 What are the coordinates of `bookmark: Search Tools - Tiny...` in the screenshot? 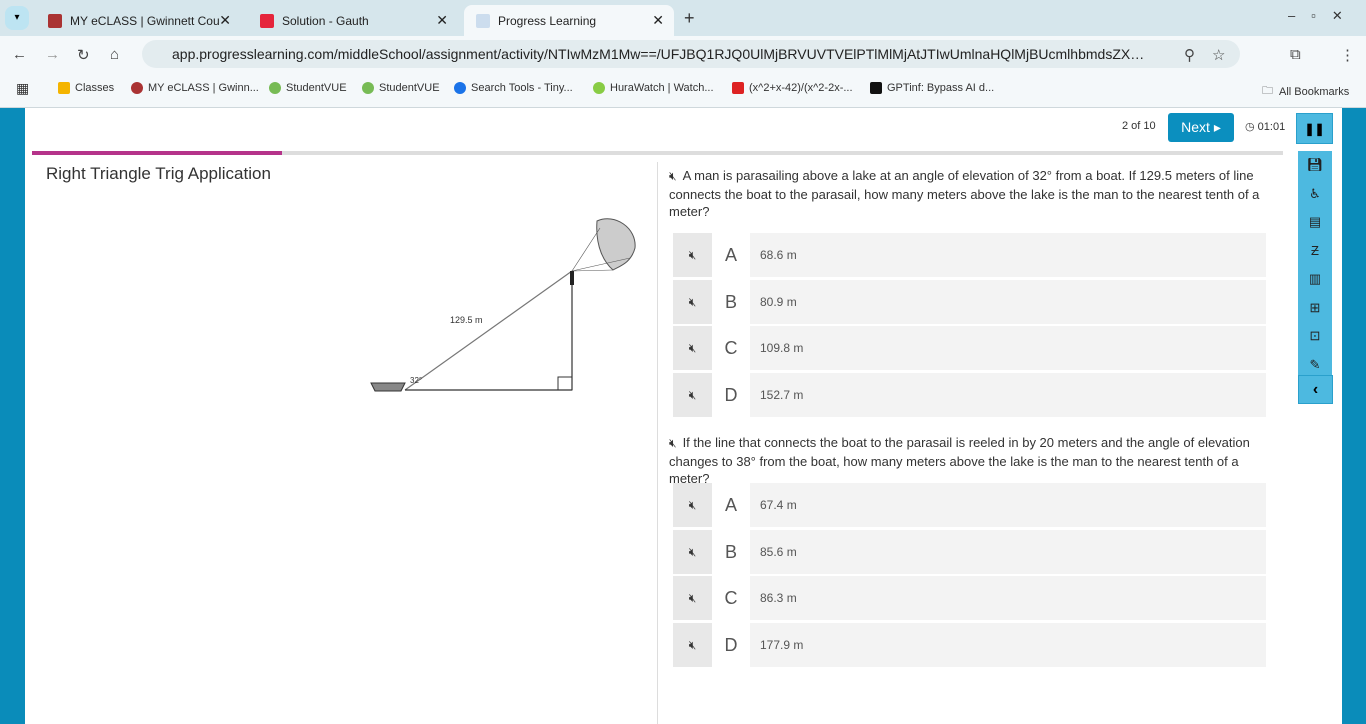 It's located at (513, 88).